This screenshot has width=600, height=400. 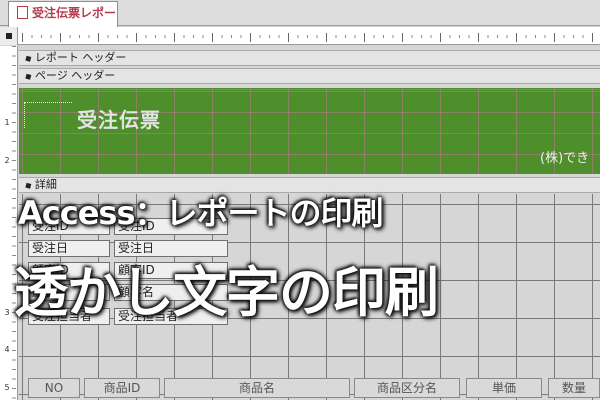 I want to click on report-icon, so click(x=22, y=12).